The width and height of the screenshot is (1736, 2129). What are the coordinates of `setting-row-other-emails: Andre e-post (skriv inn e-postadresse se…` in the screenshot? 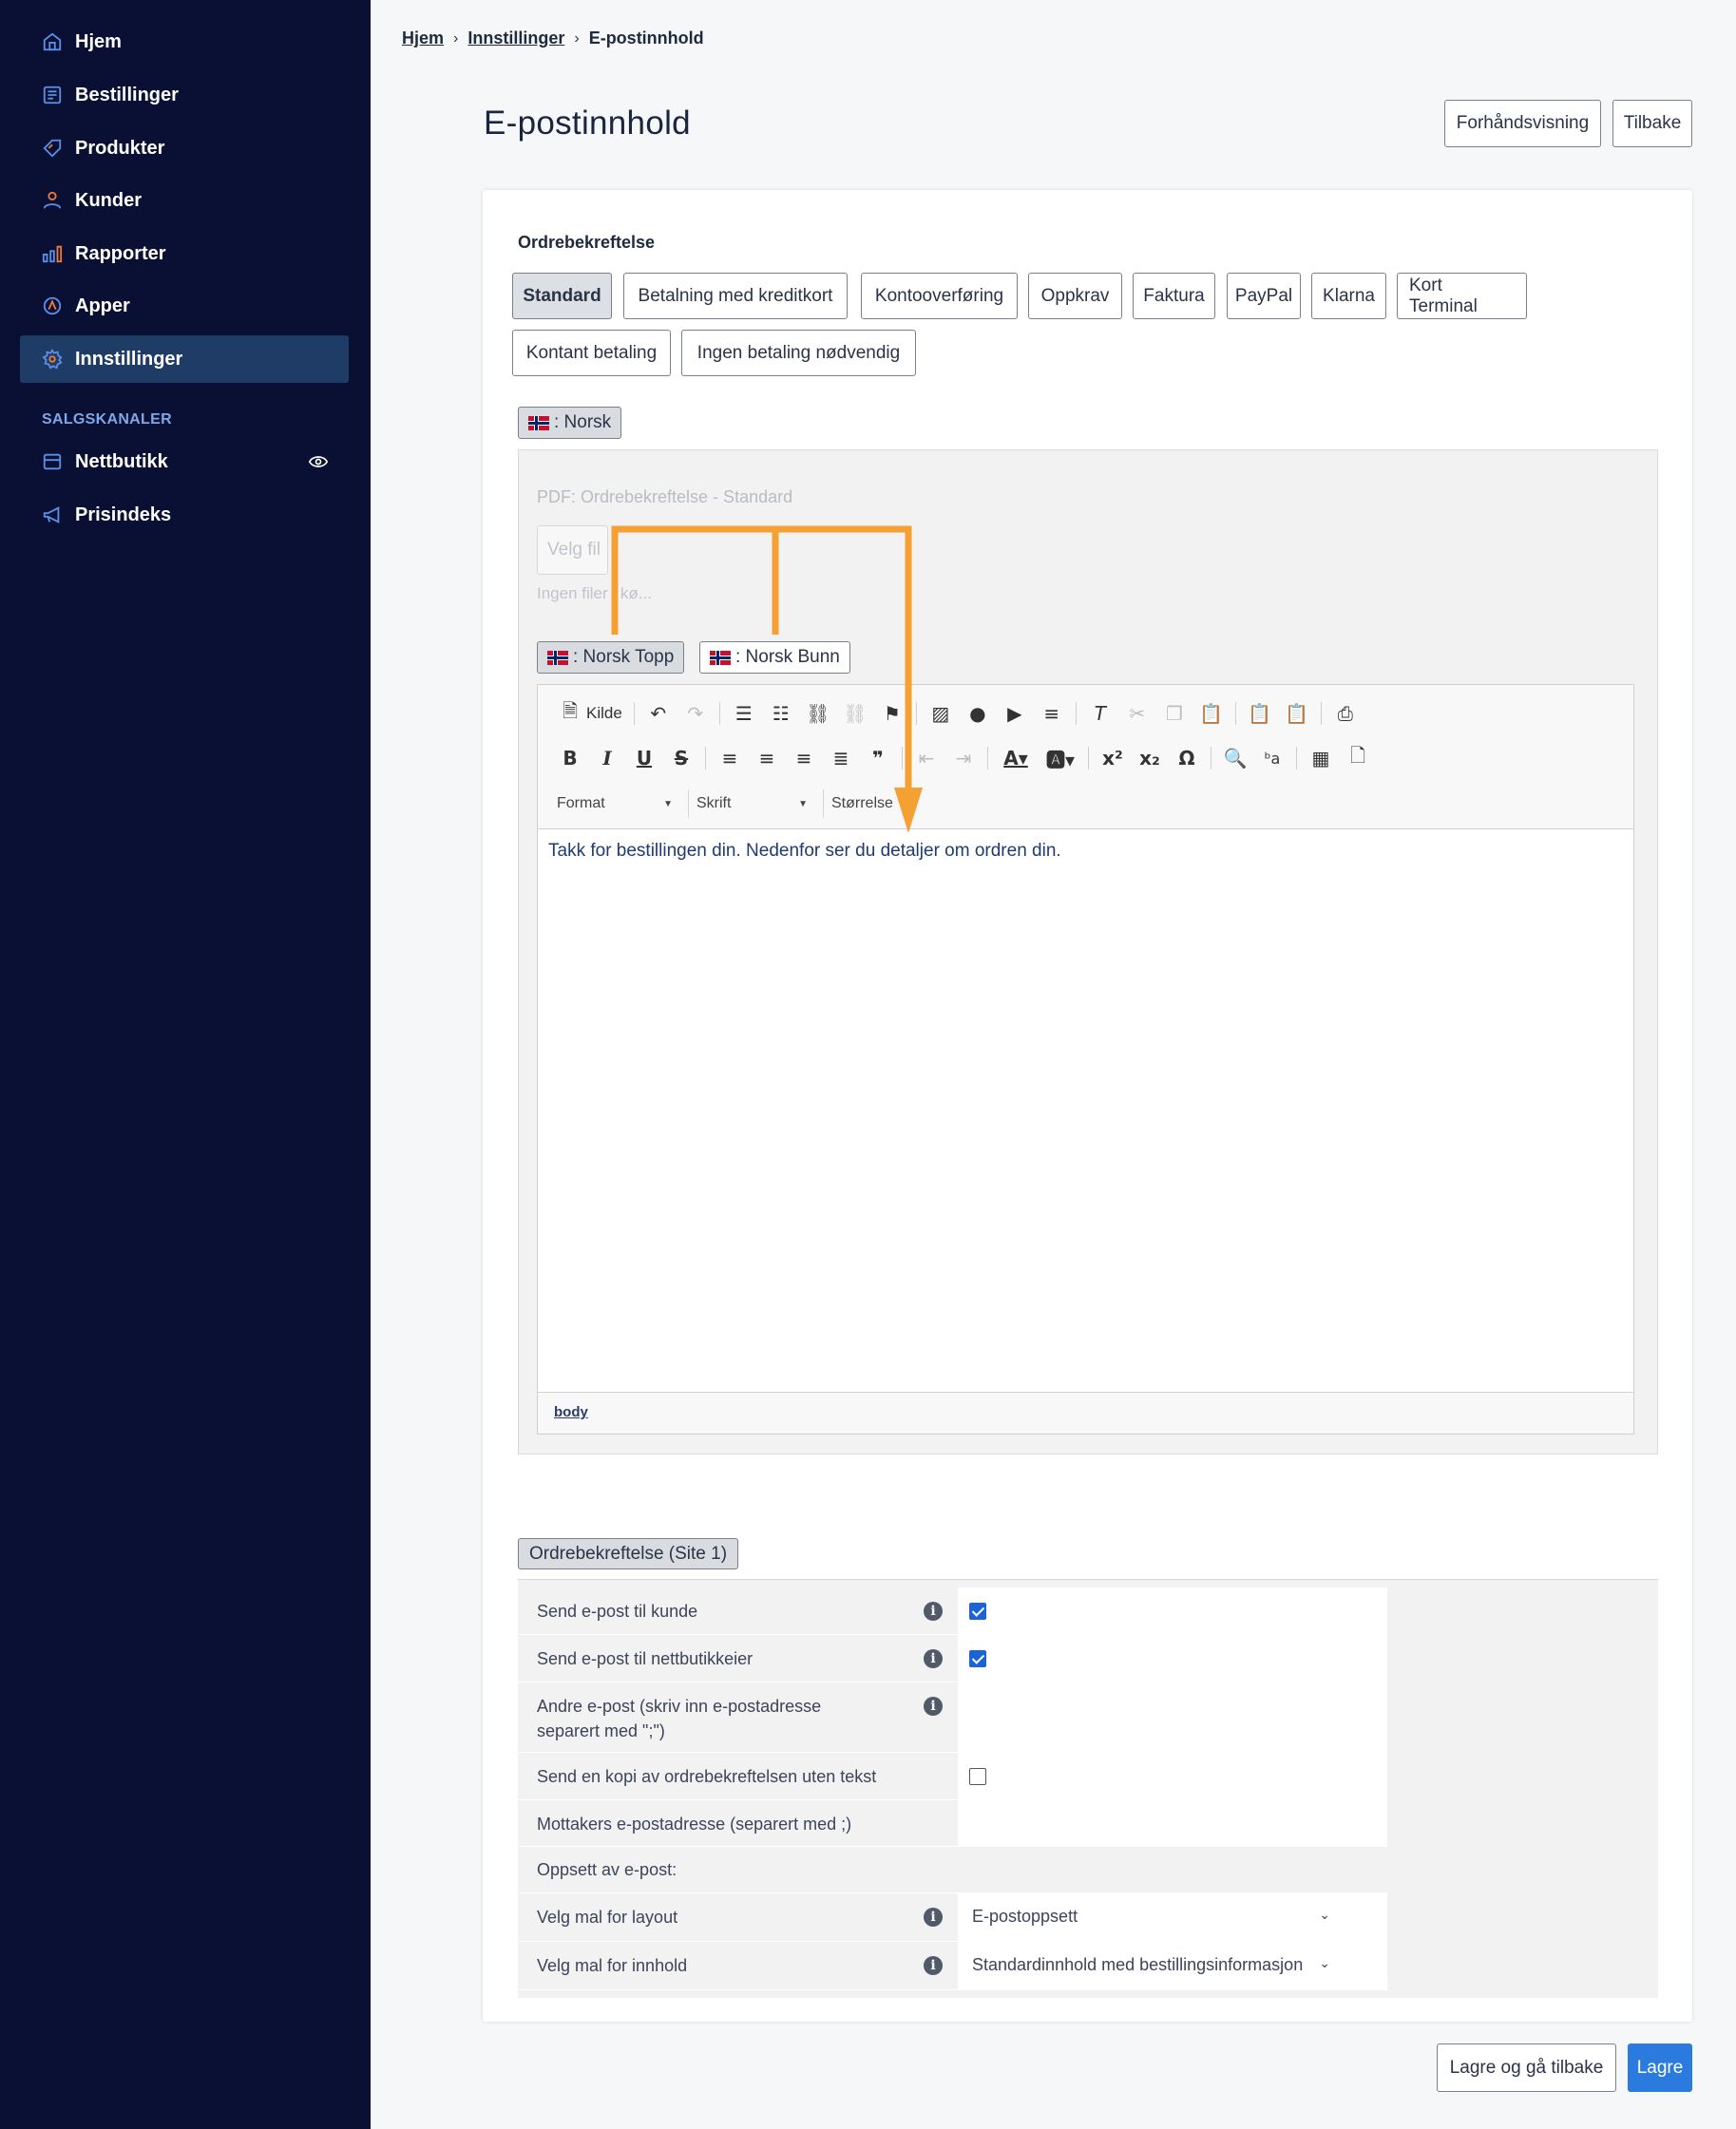 It's located at (952, 1717).